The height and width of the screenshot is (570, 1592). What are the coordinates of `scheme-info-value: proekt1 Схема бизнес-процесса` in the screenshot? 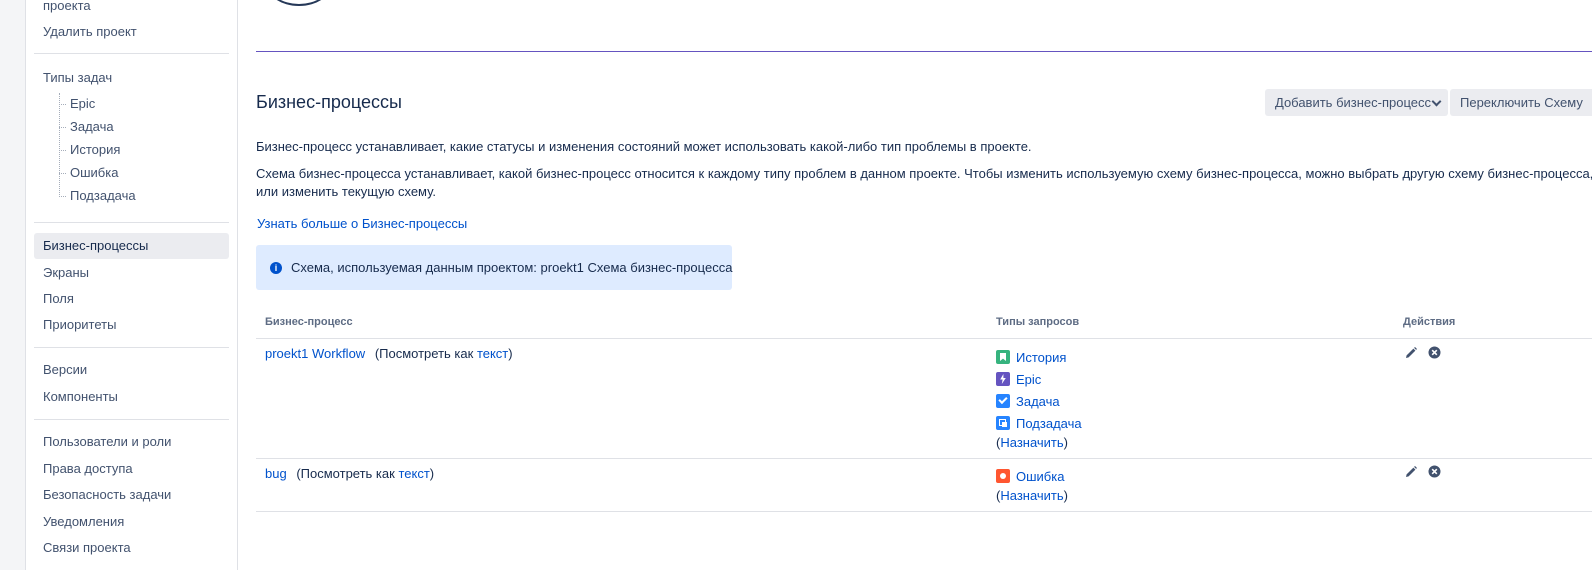 It's located at (636, 267).